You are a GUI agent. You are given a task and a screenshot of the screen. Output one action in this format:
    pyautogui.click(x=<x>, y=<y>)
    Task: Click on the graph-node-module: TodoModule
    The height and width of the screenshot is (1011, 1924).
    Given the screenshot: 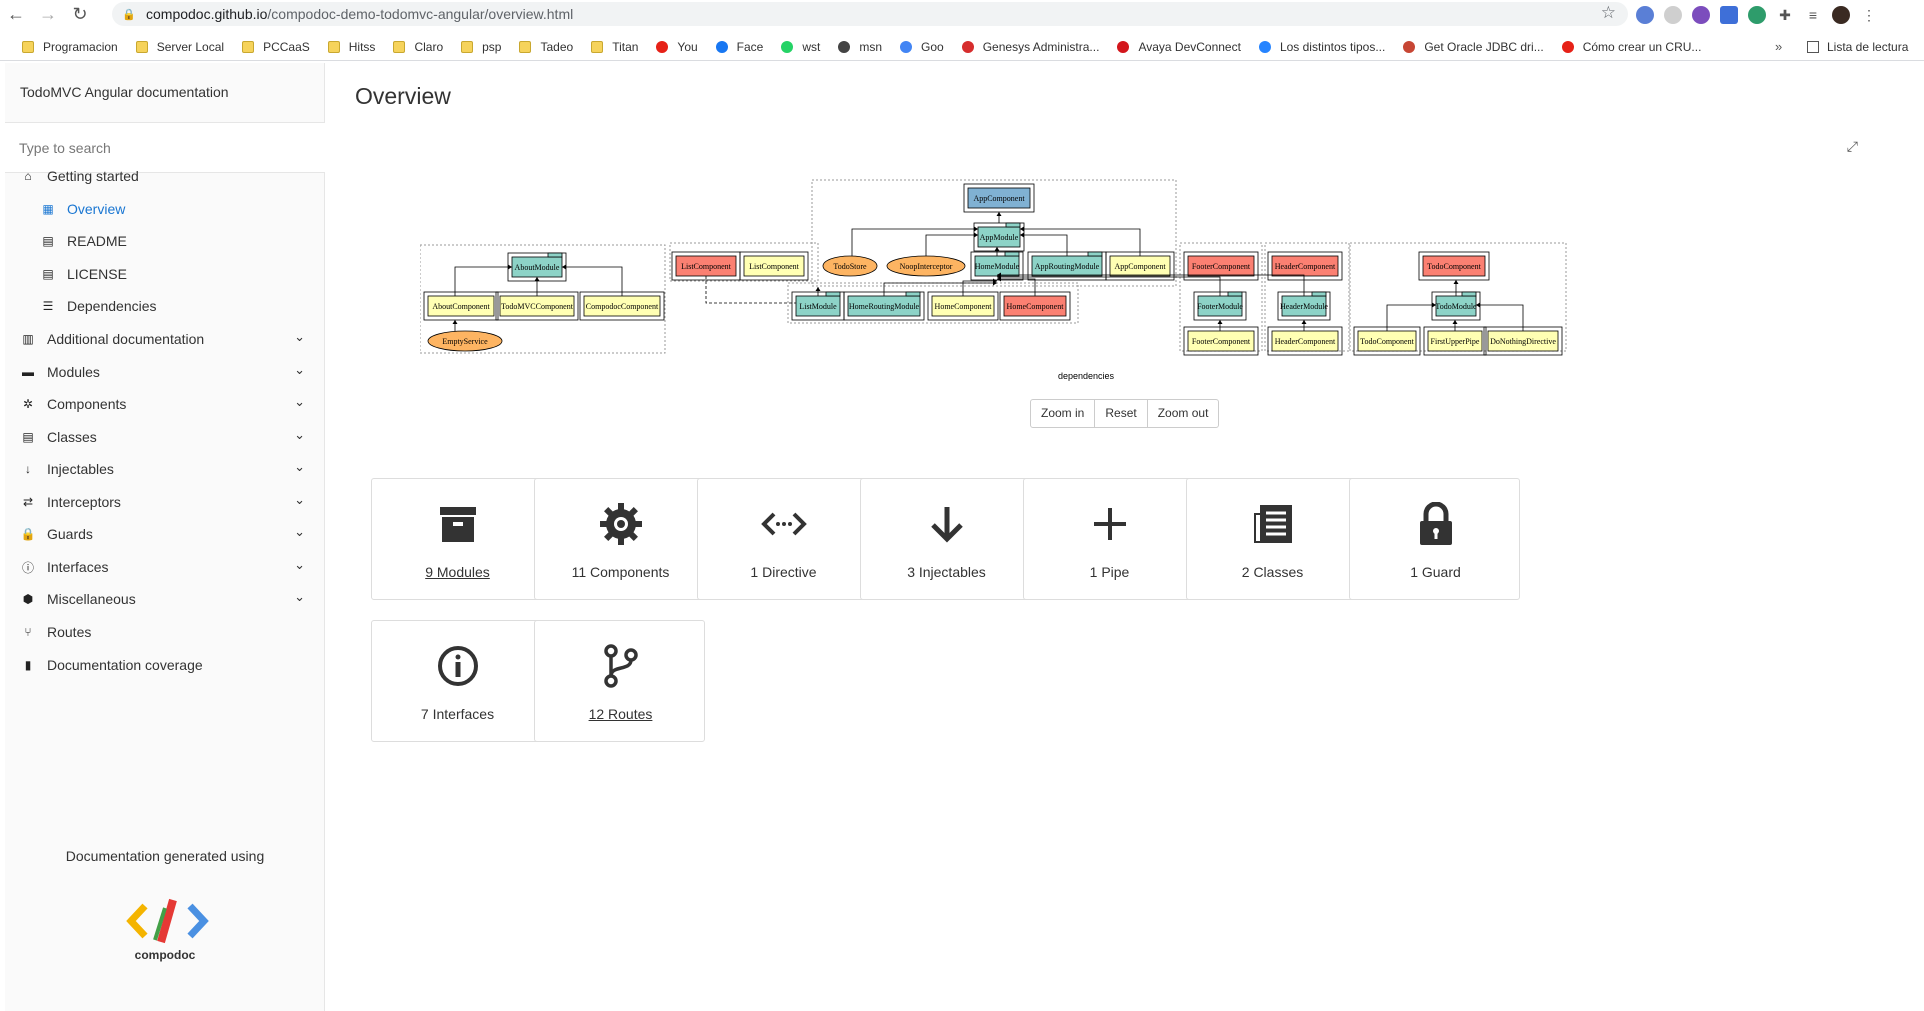 What is the action you would take?
    pyautogui.click(x=1456, y=306)
    